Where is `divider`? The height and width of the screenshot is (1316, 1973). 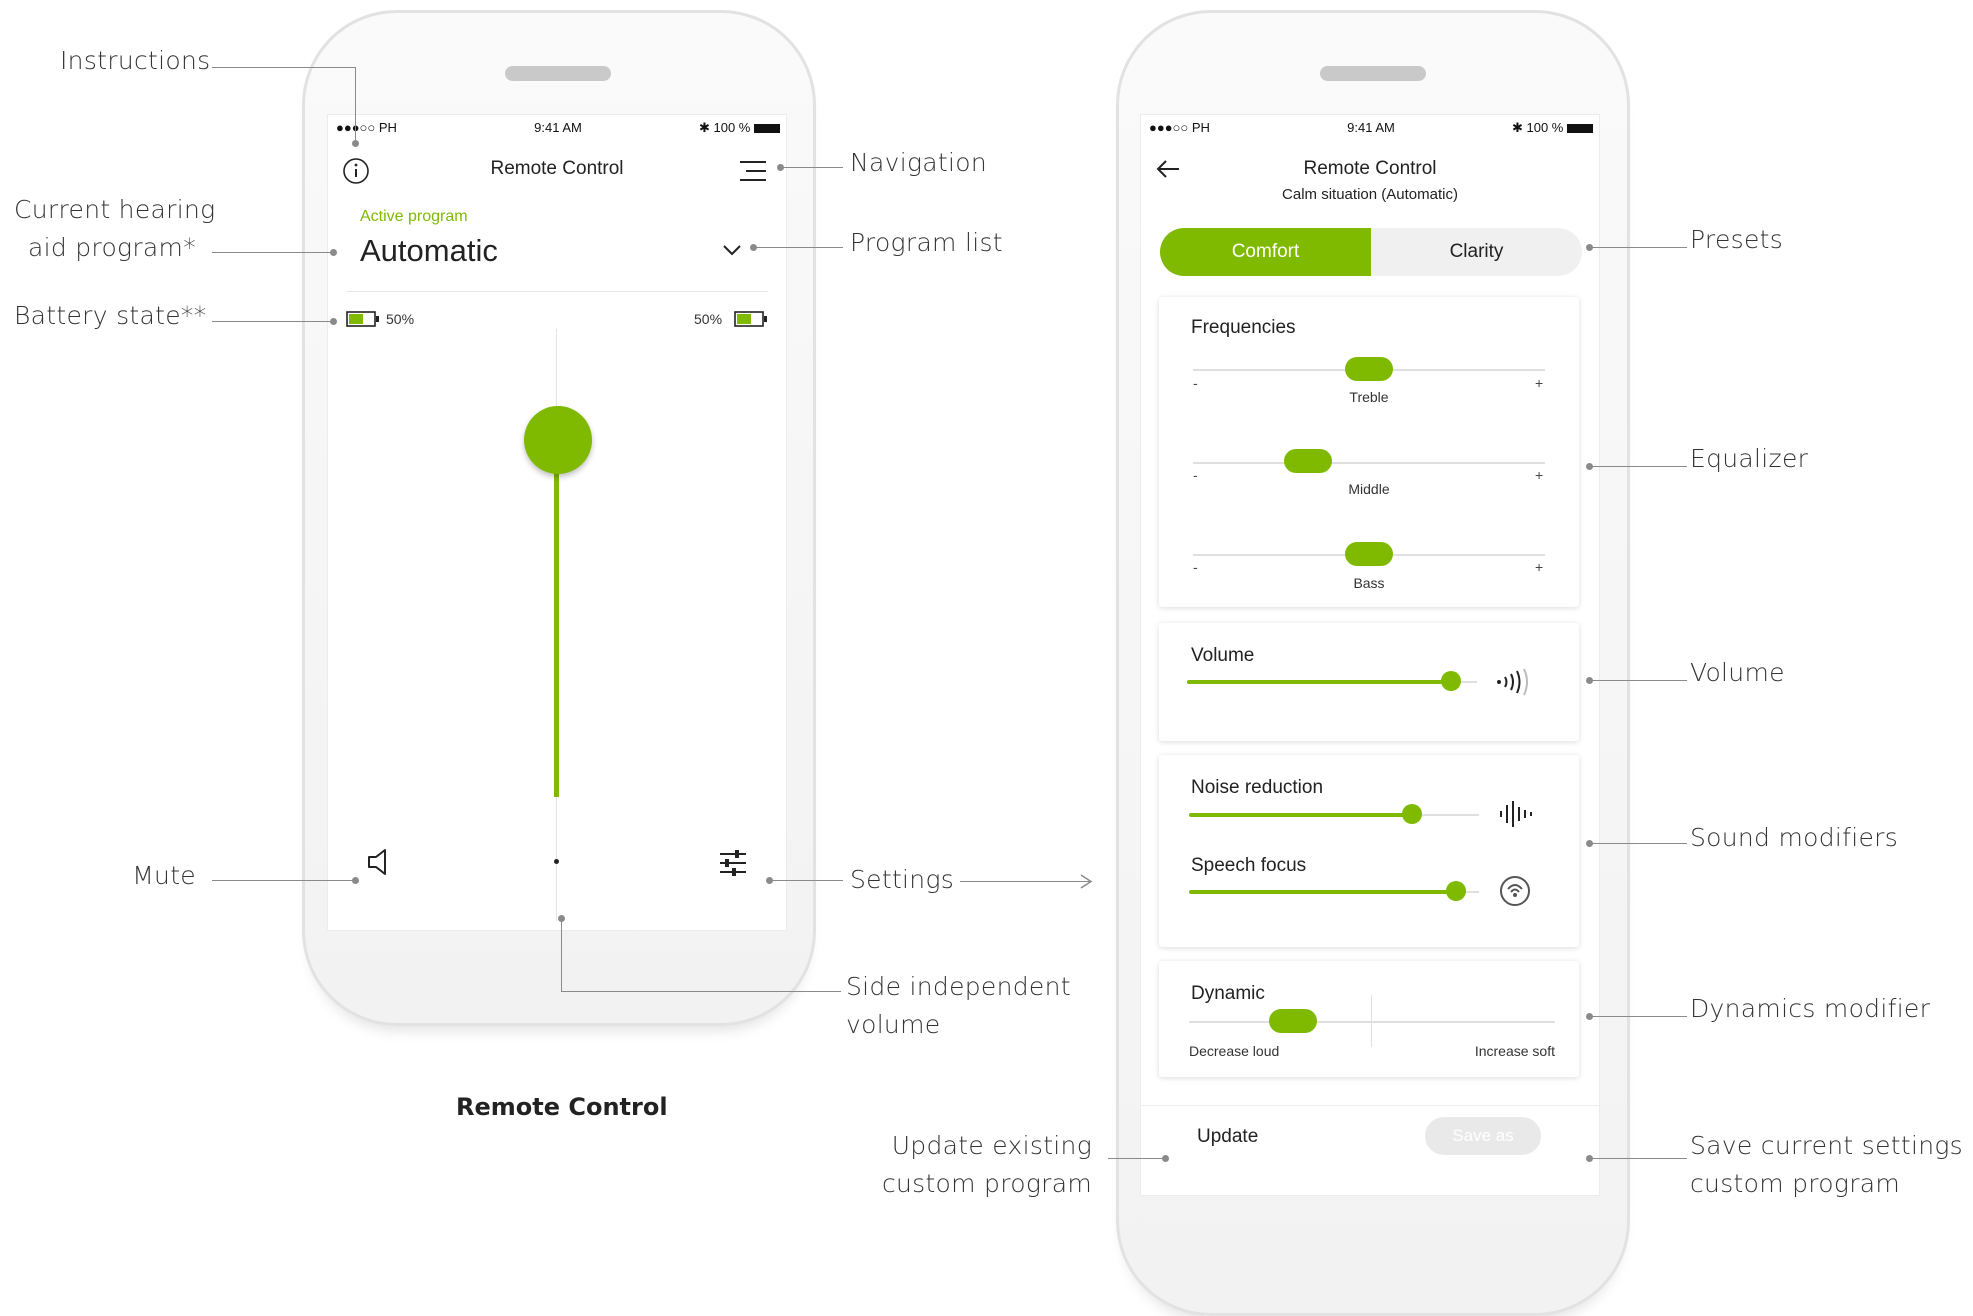
divider is located at coordinates (557, 291).